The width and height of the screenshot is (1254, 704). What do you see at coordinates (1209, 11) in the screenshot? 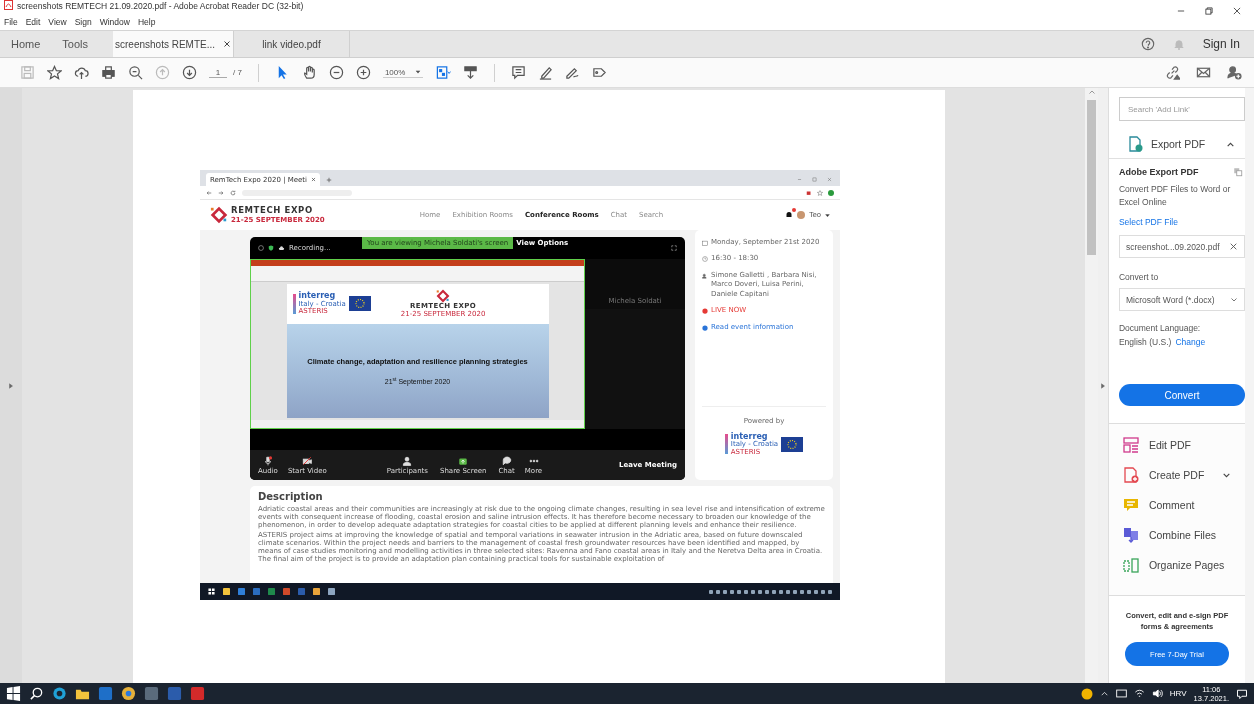
I see `restore-icon` at bounding box center [1209, 11].